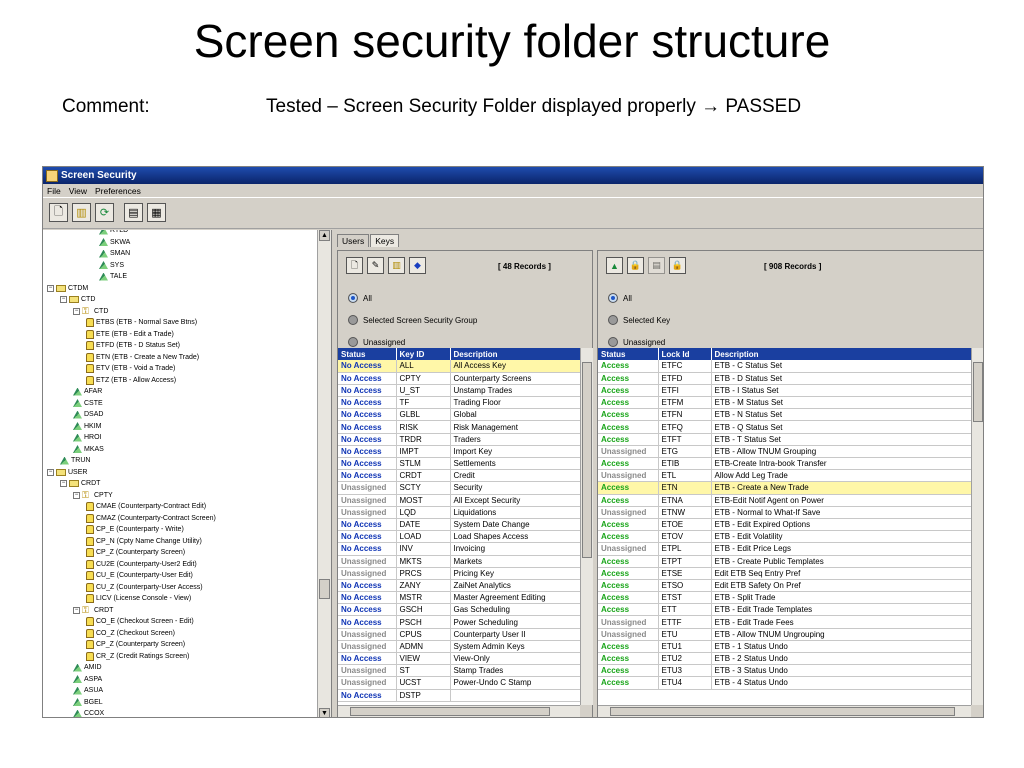 This screenshot has width=1024, height=768. What do you see at coordinates (784, 366) in the screenshot?
I see `table-row: Access ETFC ETB - C Status Set` at bounding box center [784, 366].